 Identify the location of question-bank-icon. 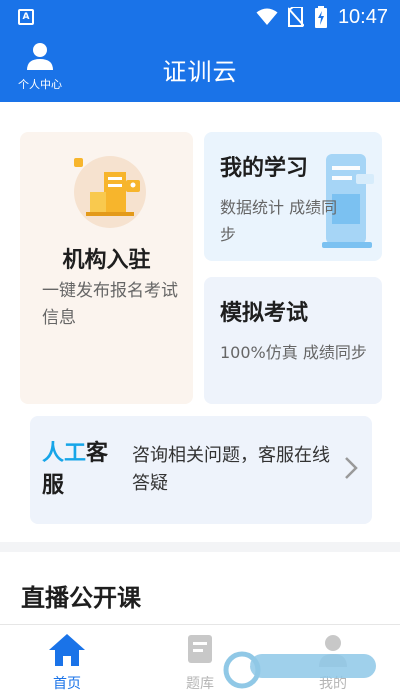
(200, 649).